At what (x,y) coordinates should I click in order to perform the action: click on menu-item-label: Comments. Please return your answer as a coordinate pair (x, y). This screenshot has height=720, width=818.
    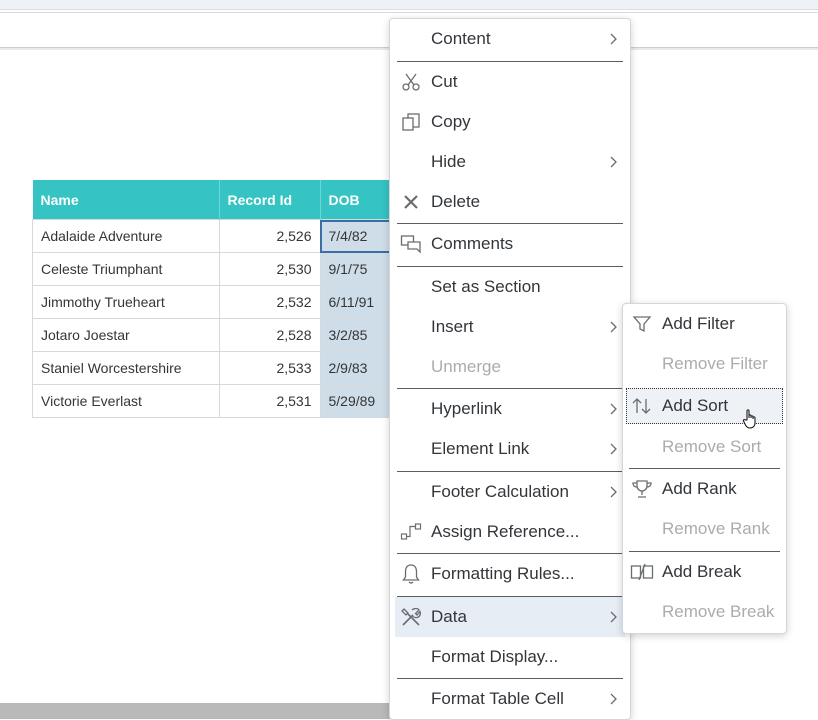
    Looking at the image, I should click on (472, 243).